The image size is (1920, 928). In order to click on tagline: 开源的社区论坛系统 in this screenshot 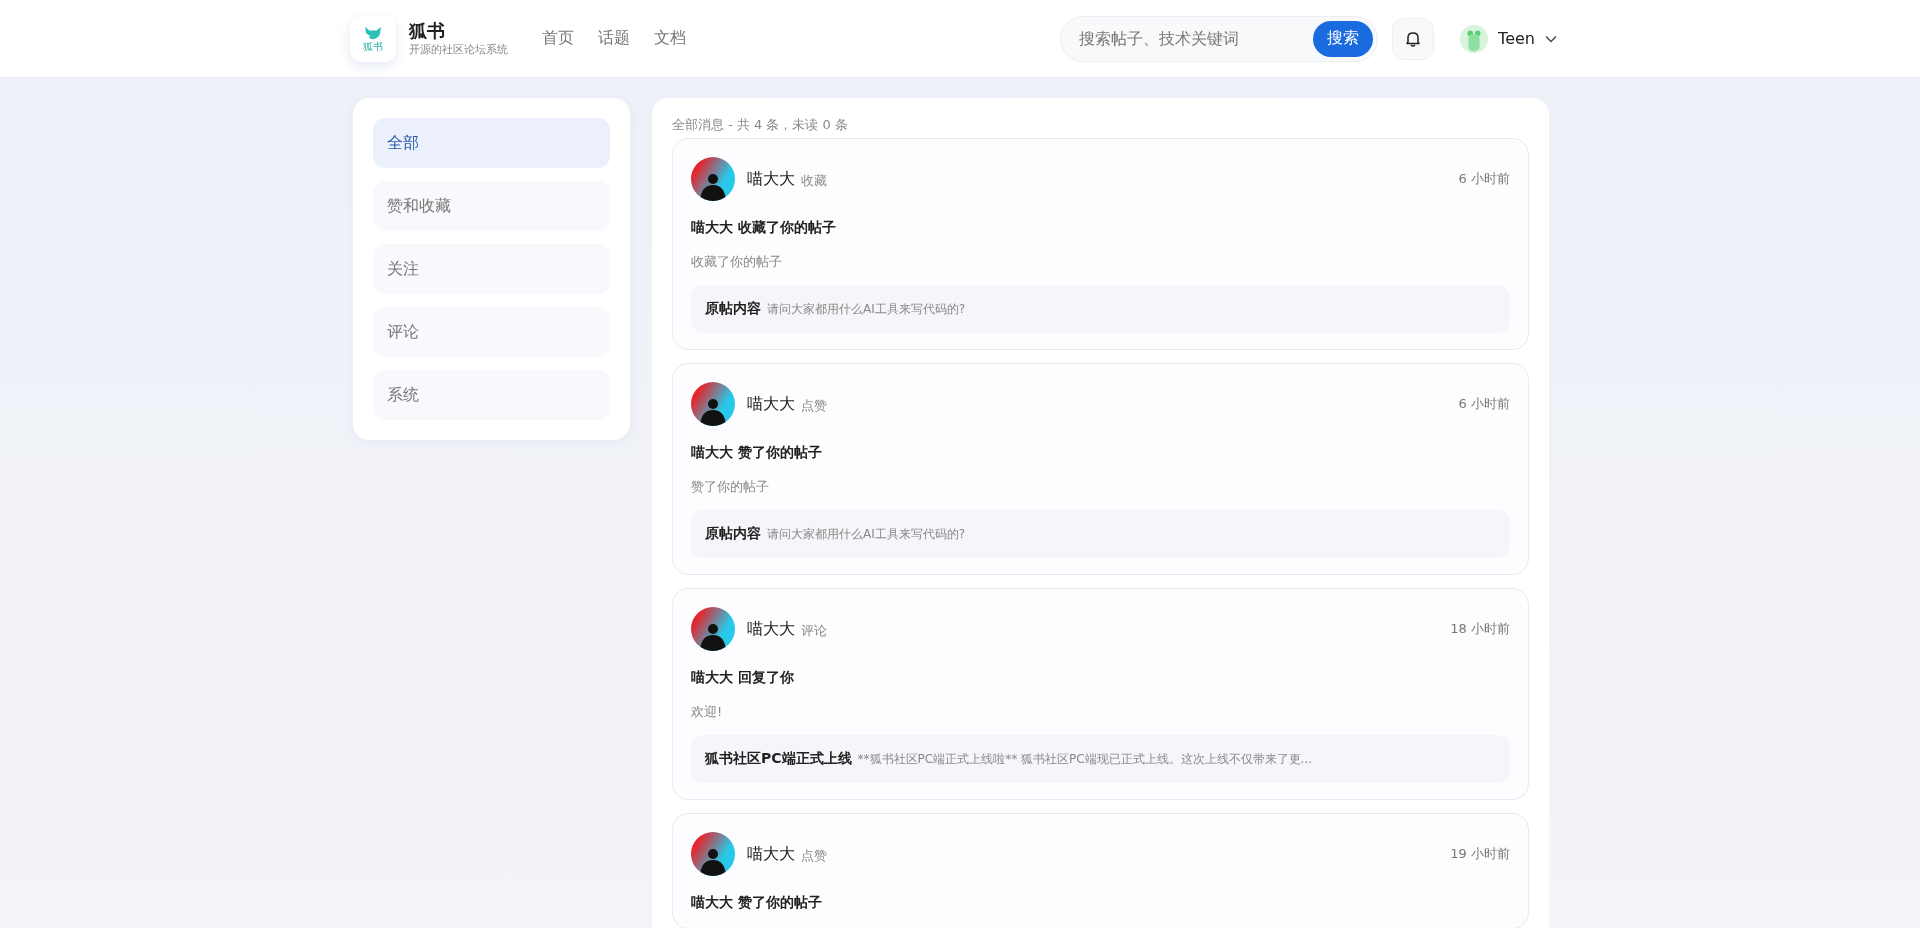, I will do `click(458, 49)`.